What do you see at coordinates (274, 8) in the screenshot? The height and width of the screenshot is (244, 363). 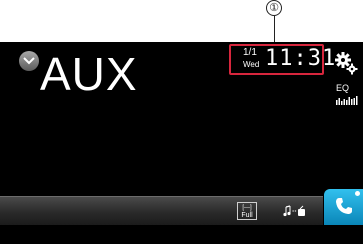 I see `callout-number: ①` at bounding box center [274, 8].